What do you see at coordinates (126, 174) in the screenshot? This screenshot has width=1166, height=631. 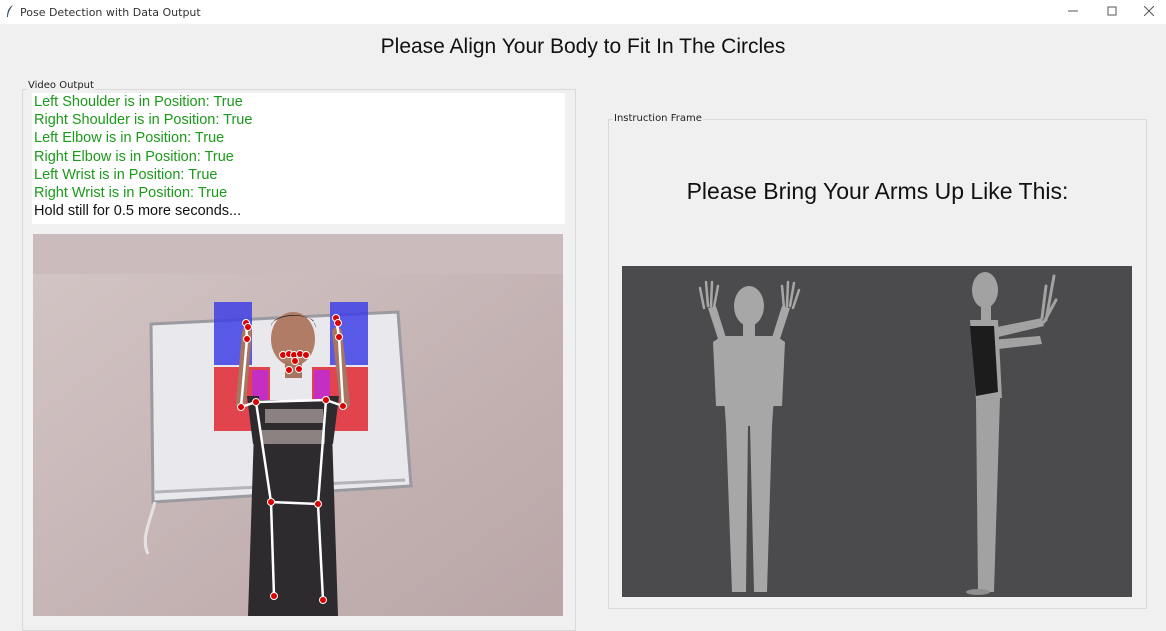 I see `status-line-left-wrist: Left Wrist is in Position: True` at bounding box center [126, 174].